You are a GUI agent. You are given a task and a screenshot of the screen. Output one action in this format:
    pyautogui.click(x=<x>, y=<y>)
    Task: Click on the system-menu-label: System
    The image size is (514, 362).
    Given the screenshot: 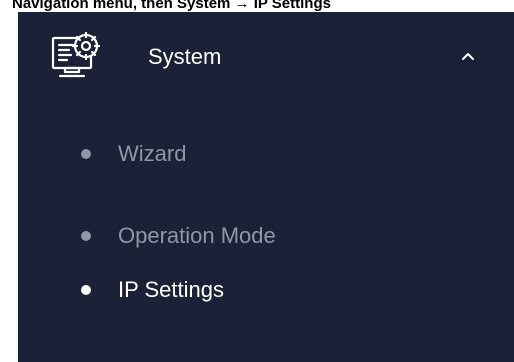 What is the action you would take?
    pyautogui.click(x=185, y=56)
    